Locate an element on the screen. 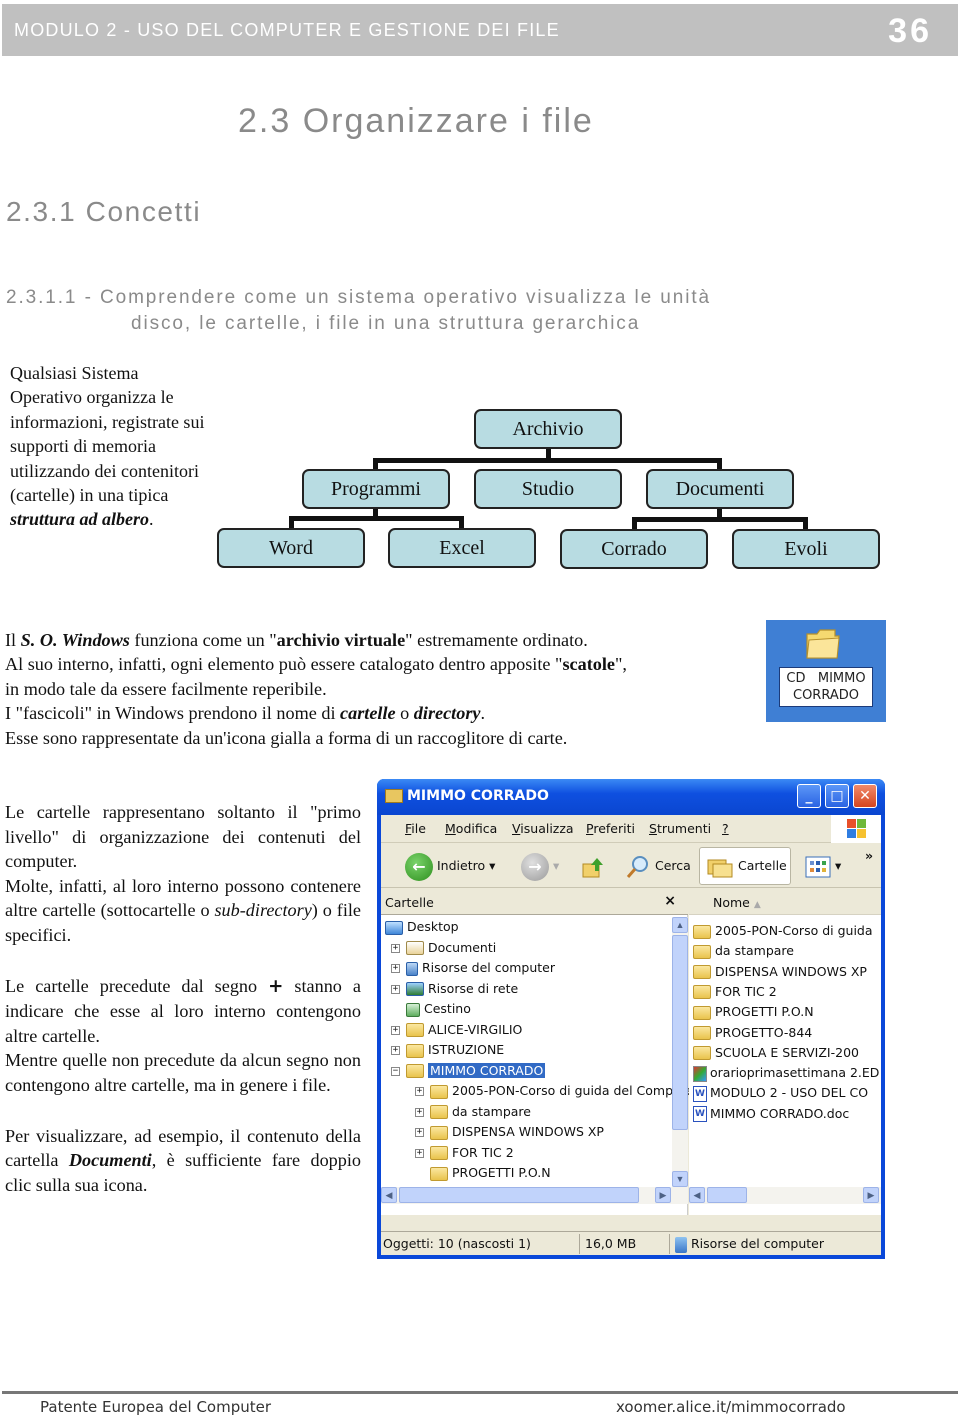  tree-item: + ISTRUZIONE is located at coordinates (447, 1050).